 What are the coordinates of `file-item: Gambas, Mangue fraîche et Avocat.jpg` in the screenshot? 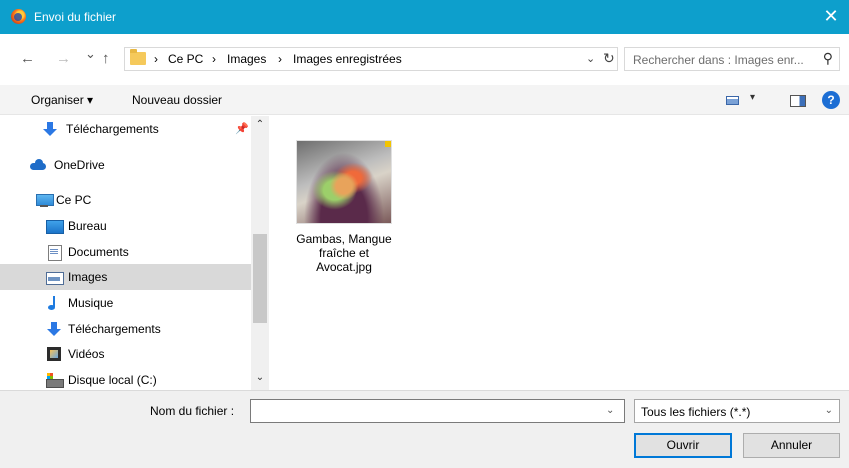 It's located at (344, 210).